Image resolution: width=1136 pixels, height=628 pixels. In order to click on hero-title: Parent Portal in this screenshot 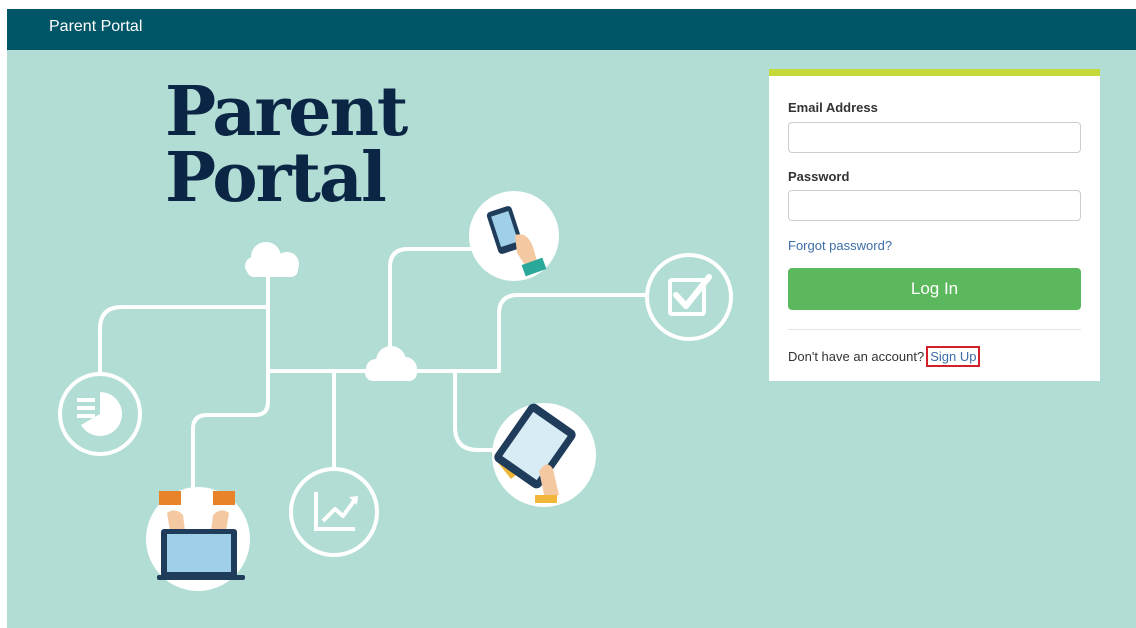, I will do `click(286, 145)`.